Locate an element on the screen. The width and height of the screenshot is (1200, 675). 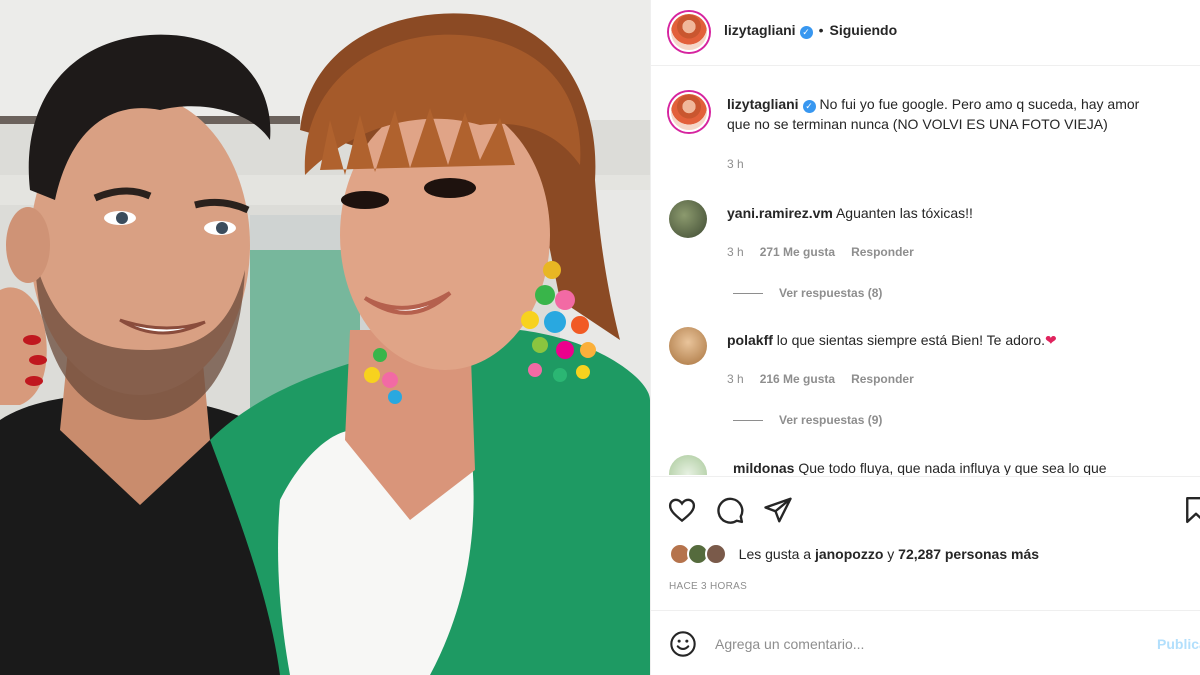
header-line: lizytagliani ✓ • Siguiendo is located at coordinates (810, 30).